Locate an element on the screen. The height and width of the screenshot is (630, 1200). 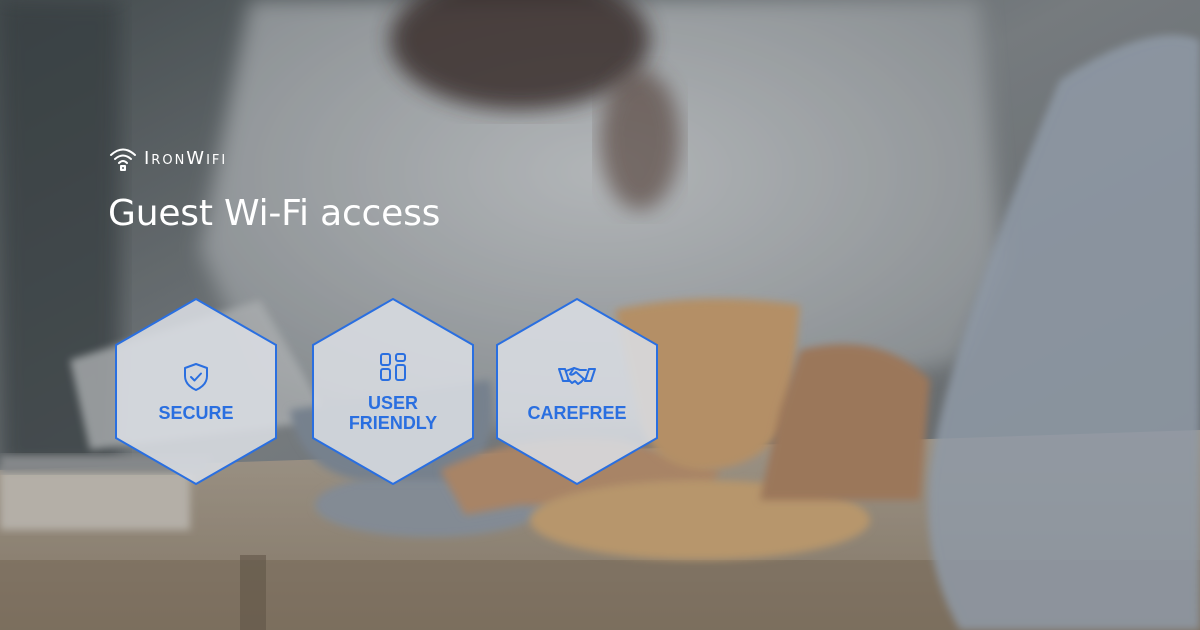
feature-carefree: CAREFREE is located at coordinates (577, 391).